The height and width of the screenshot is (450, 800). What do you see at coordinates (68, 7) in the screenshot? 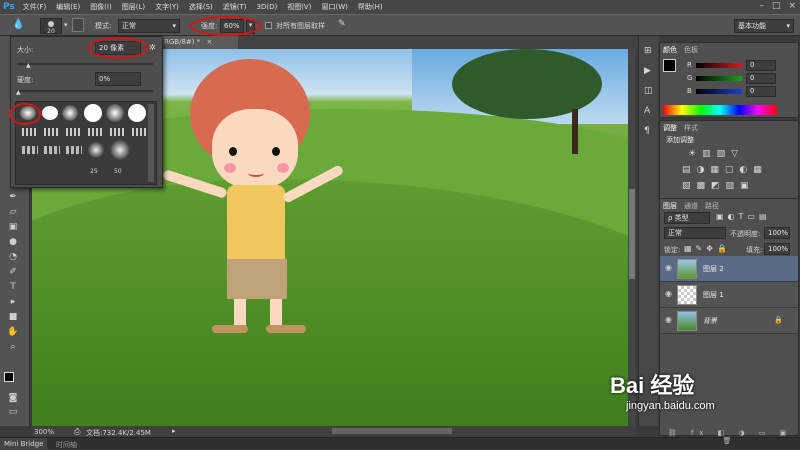
I see `menu-edit: 编辑(E)` at bounding box center [68, 7].